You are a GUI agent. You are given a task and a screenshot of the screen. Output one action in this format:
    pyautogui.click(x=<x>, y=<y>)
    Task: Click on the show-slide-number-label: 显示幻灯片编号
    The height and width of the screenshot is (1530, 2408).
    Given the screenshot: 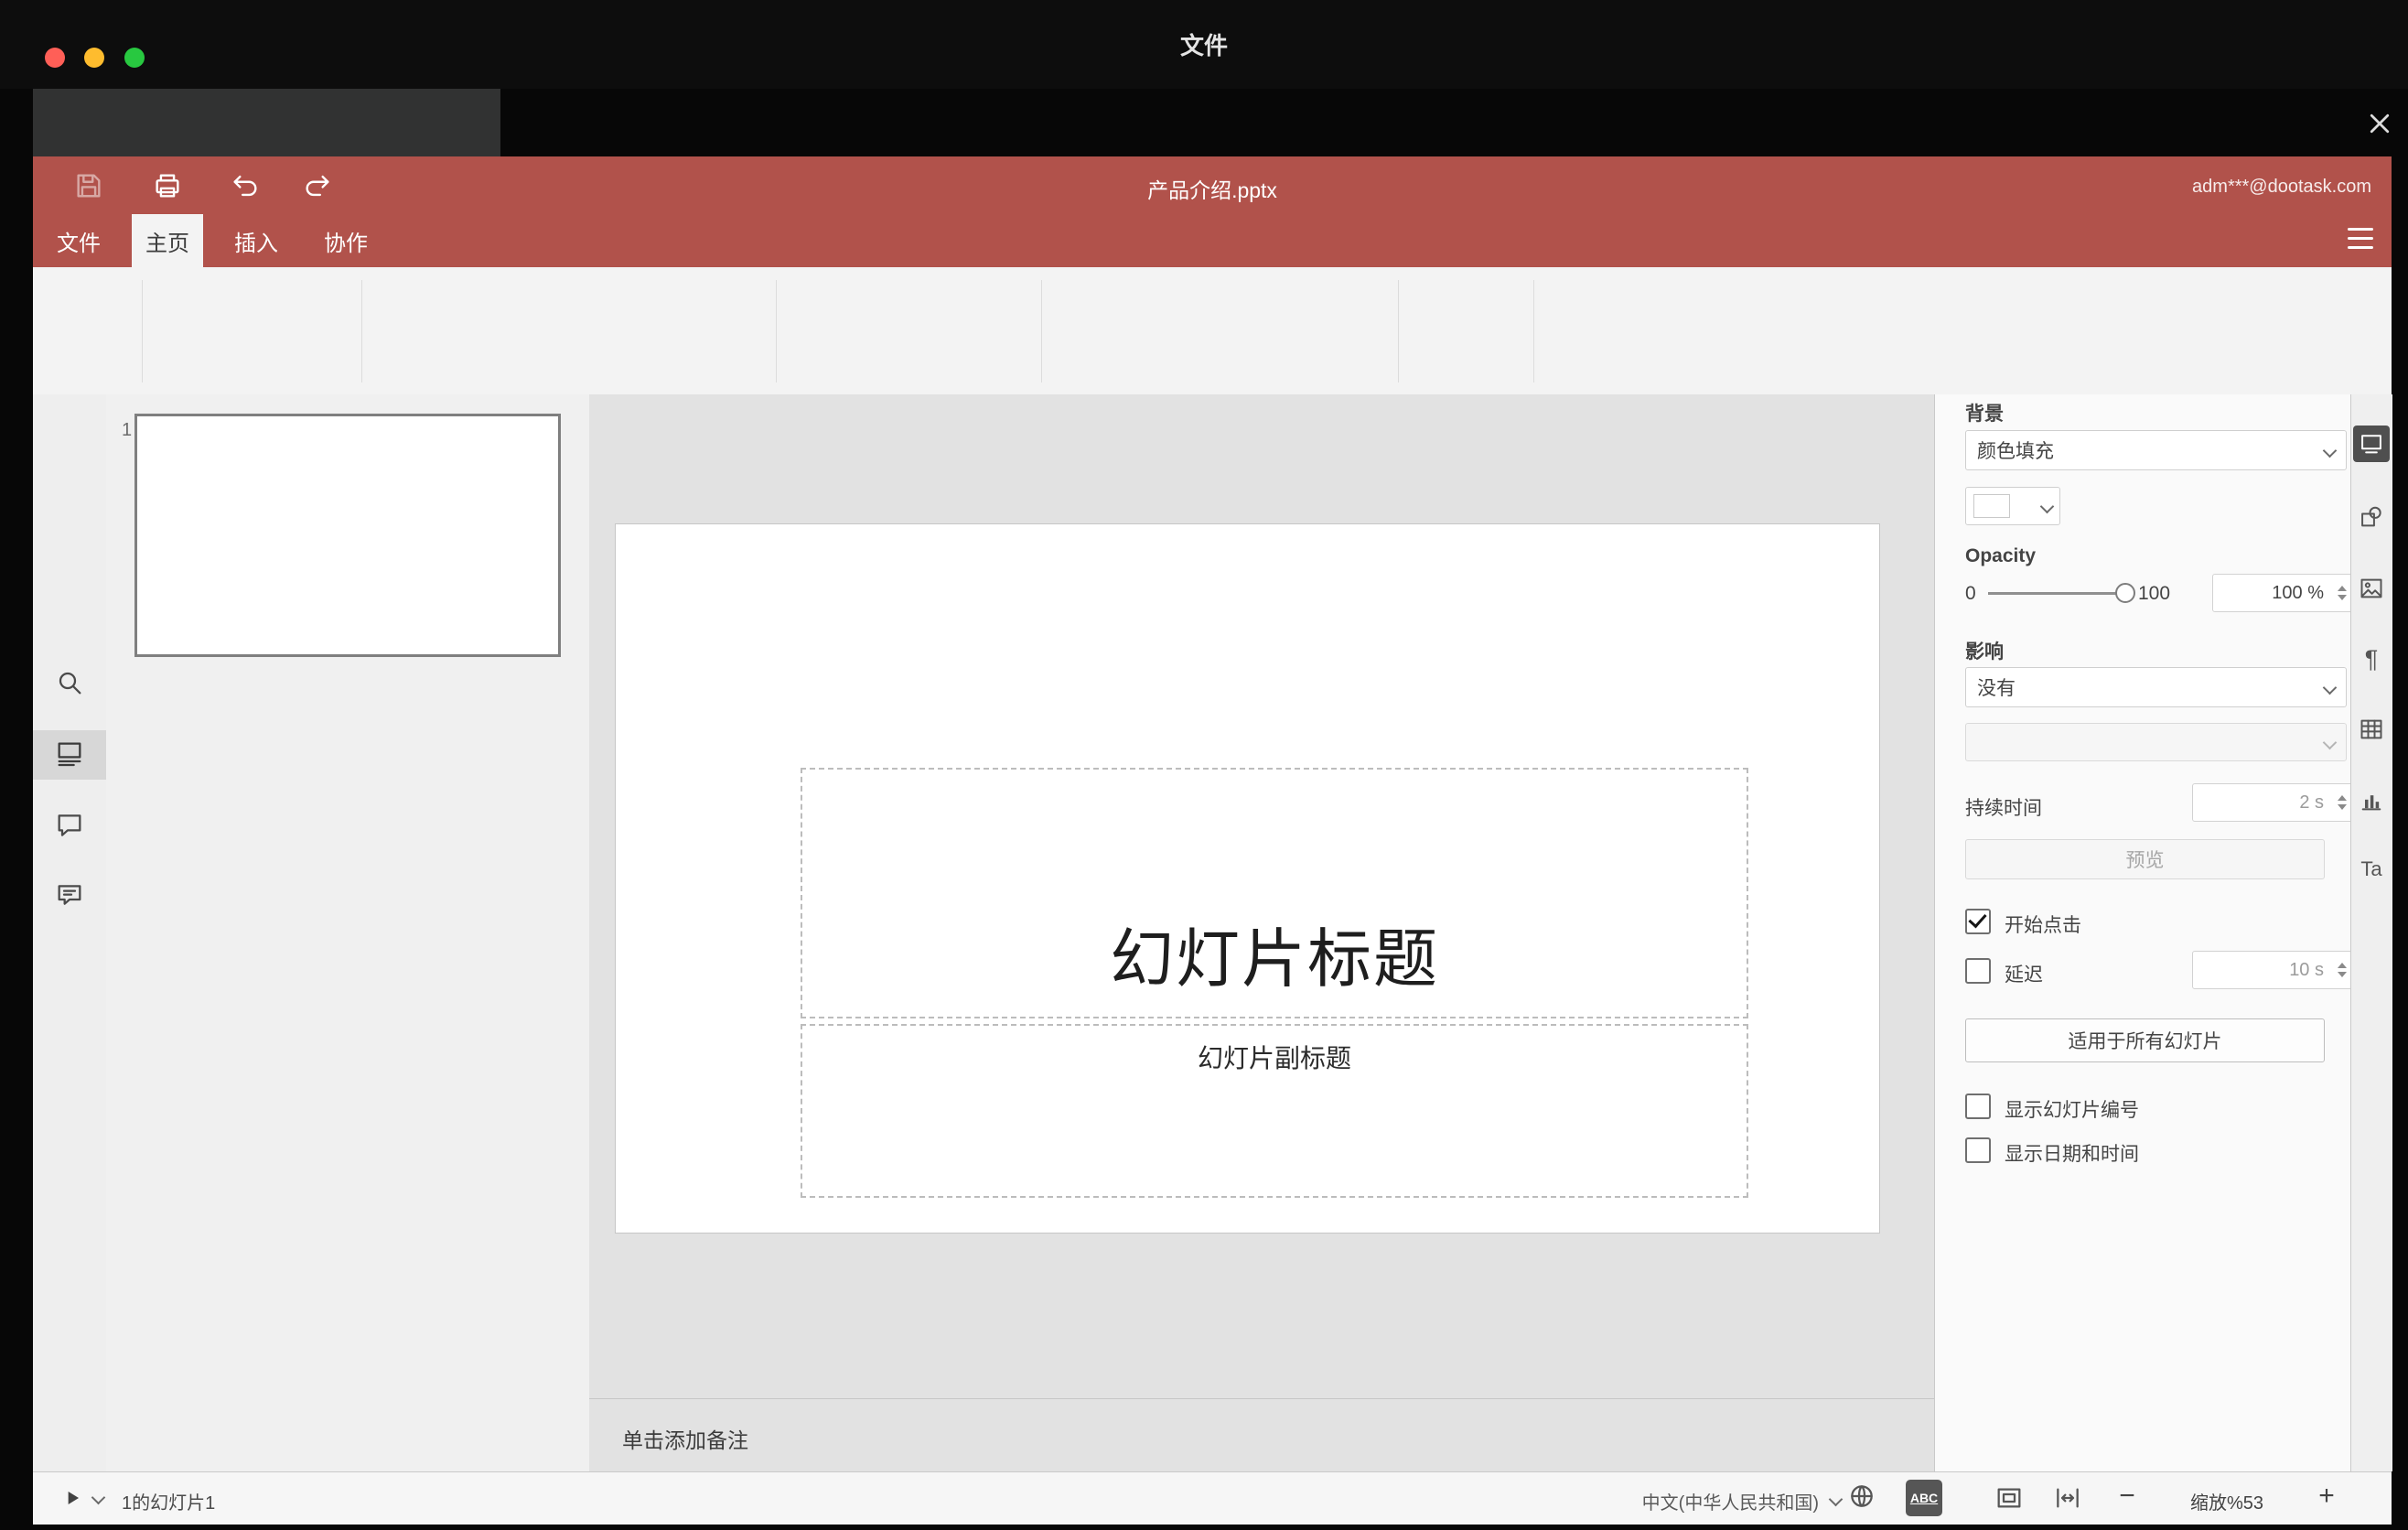 What is the action you would take?
    pyautogui.click(x=2072, y=1110)
    